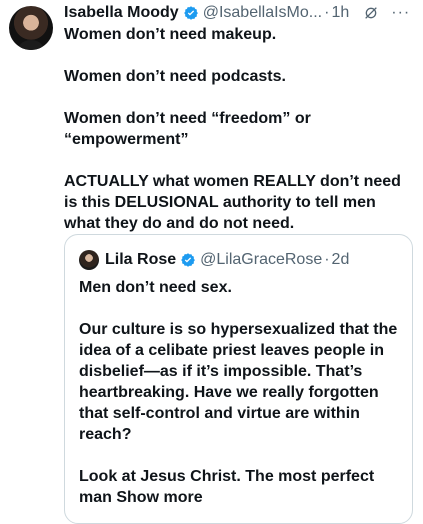 Image resolution: width=423 pixels, height=524 pixels. I want to click on quoted-author-name: Lila Rose, so click(140, 260).